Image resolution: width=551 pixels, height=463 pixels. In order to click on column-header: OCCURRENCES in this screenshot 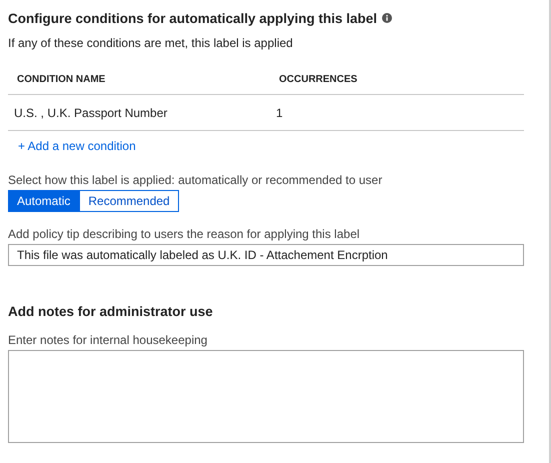, I will do `click(318, 79)`.